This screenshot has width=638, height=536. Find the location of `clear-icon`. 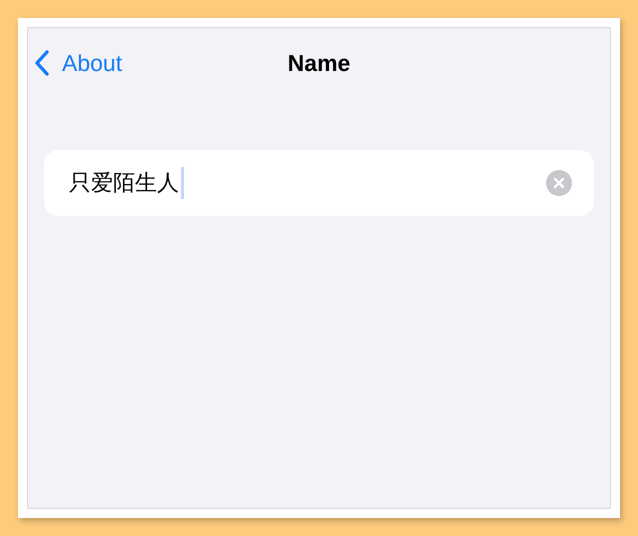

clear-icon is located at coordinates (559, 183).